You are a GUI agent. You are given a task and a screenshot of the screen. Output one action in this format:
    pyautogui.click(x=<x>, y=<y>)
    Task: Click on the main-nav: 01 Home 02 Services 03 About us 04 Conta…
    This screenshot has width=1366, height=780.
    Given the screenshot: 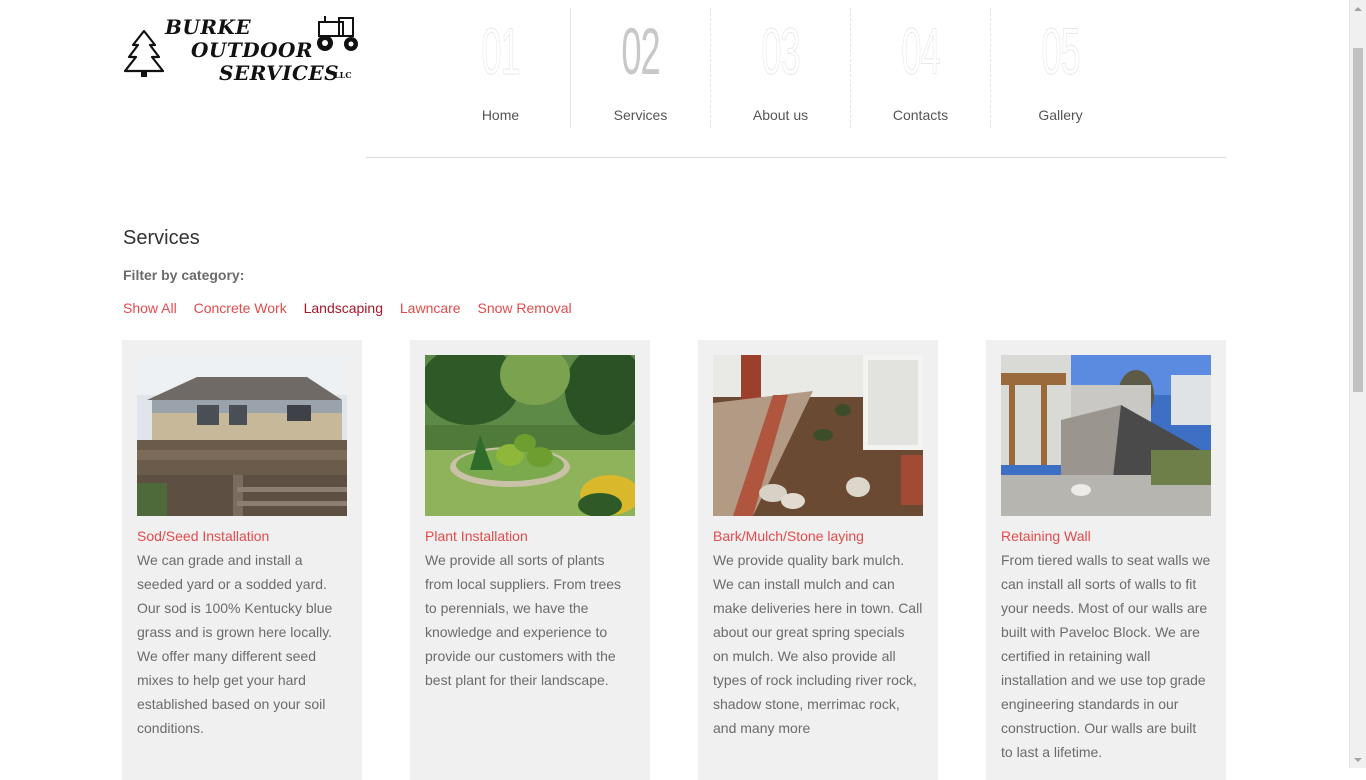 What is the action you would take?
    pyautogui.click(x=780, y=68)
    